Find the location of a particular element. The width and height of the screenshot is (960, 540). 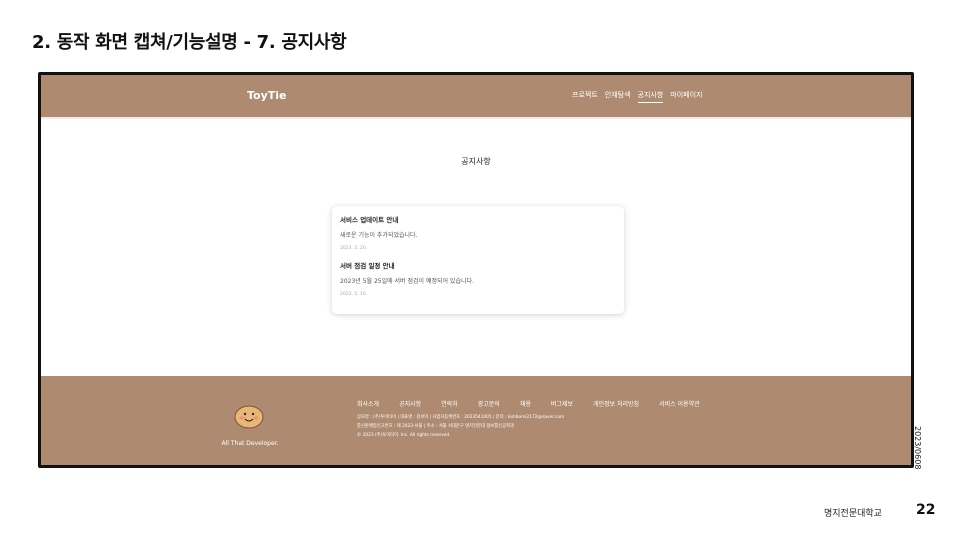

notice-body: 2023년 5월 25일에 서버 점검이 예정되어 있습니다. is located at coordinates (407, 281).